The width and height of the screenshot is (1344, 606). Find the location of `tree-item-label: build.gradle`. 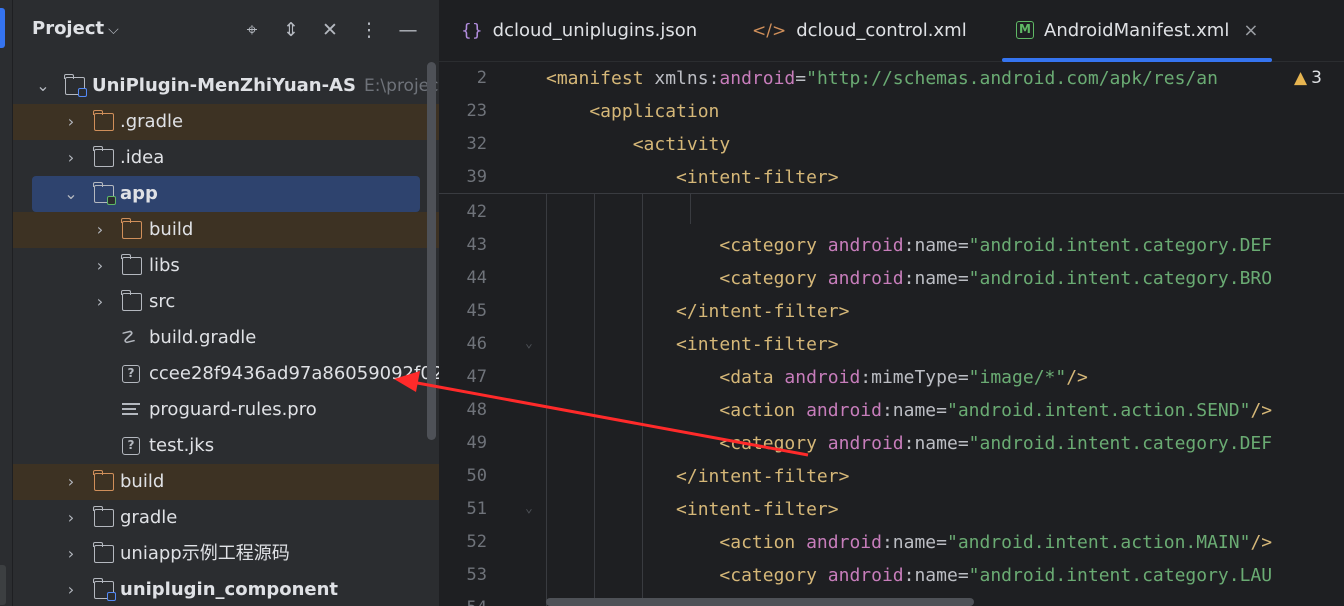

tree-item-label: build.gradle is located at coordinates (203, 337).